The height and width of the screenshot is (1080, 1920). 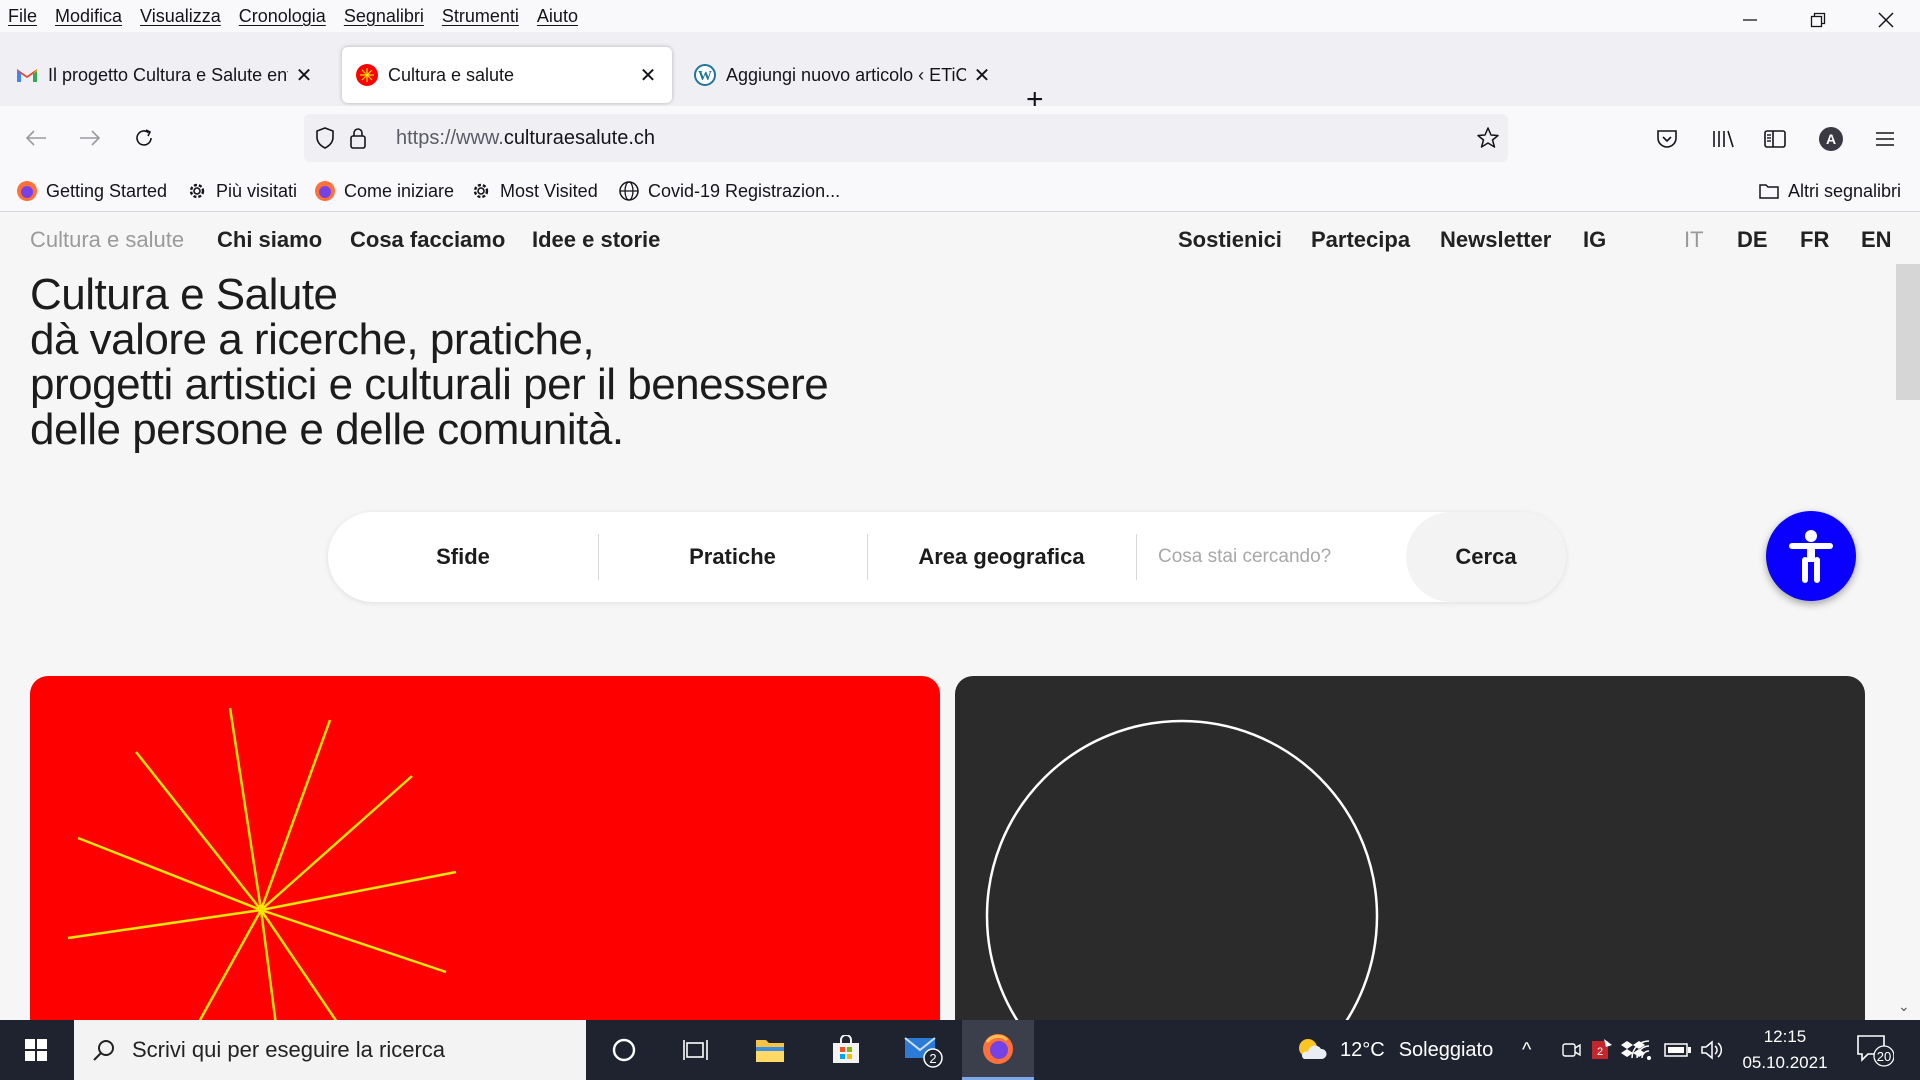 What do you see at coordinates (1874, 1050) in the screenshot?
I see `notifications-button: 20` at bounding box center [1874, 1050].